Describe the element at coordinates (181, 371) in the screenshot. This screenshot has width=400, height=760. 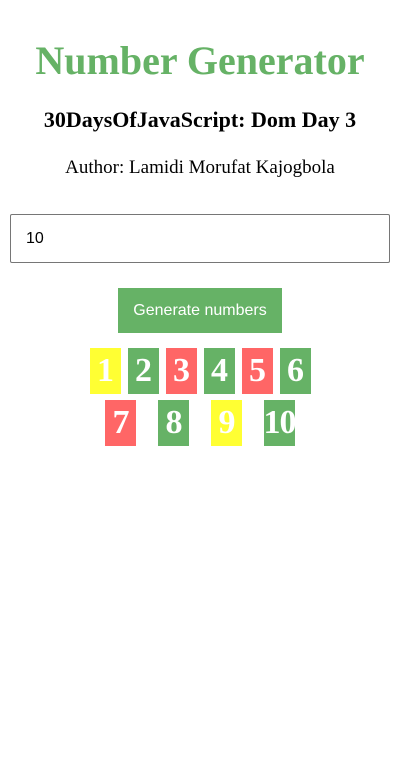
I see `number-cell: 3` at that location.